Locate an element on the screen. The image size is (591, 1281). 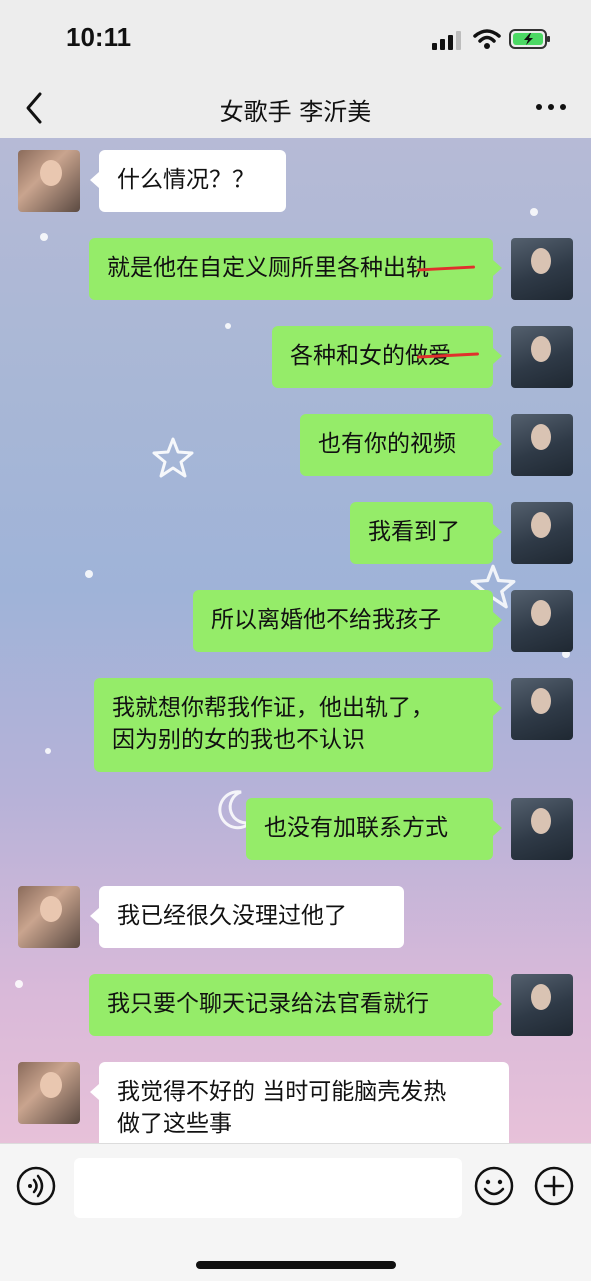
message-text-line: 我觉得不好的 当时可能脑壳发热 is located at coordinates (282, 1092).